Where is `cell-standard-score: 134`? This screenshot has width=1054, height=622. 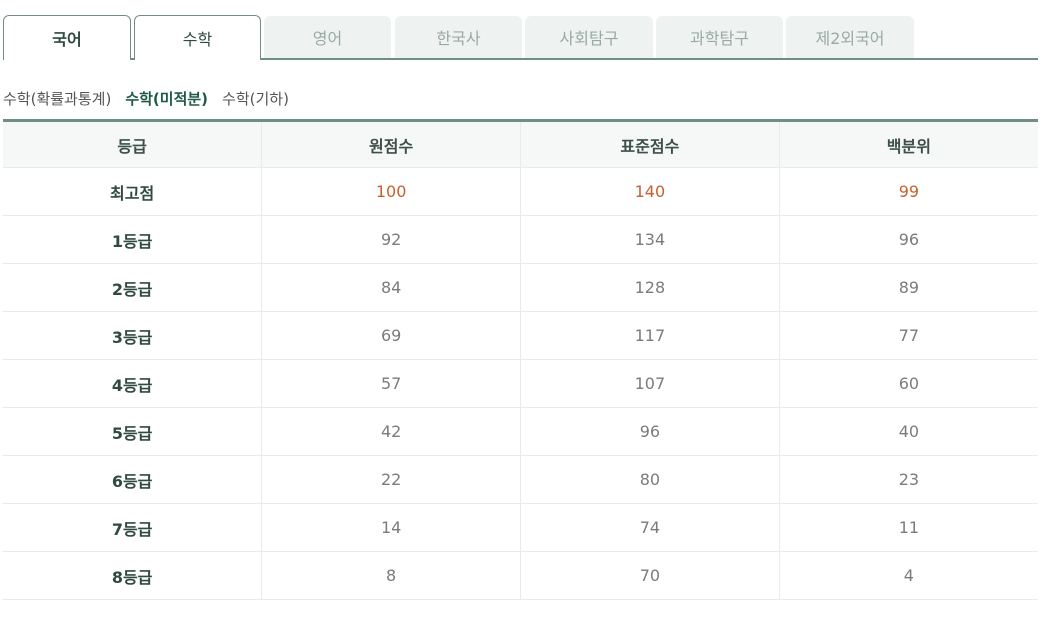 cell-standard-score: 134 is located at coordinates (650, 239).